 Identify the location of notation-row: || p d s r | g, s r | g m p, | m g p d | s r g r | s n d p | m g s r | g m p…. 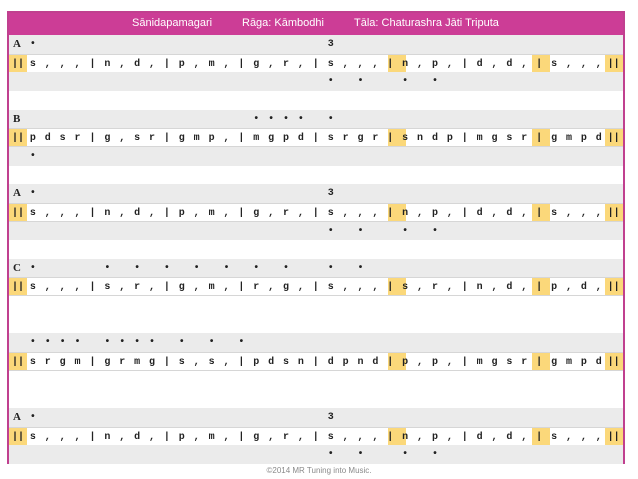
(316, 138).